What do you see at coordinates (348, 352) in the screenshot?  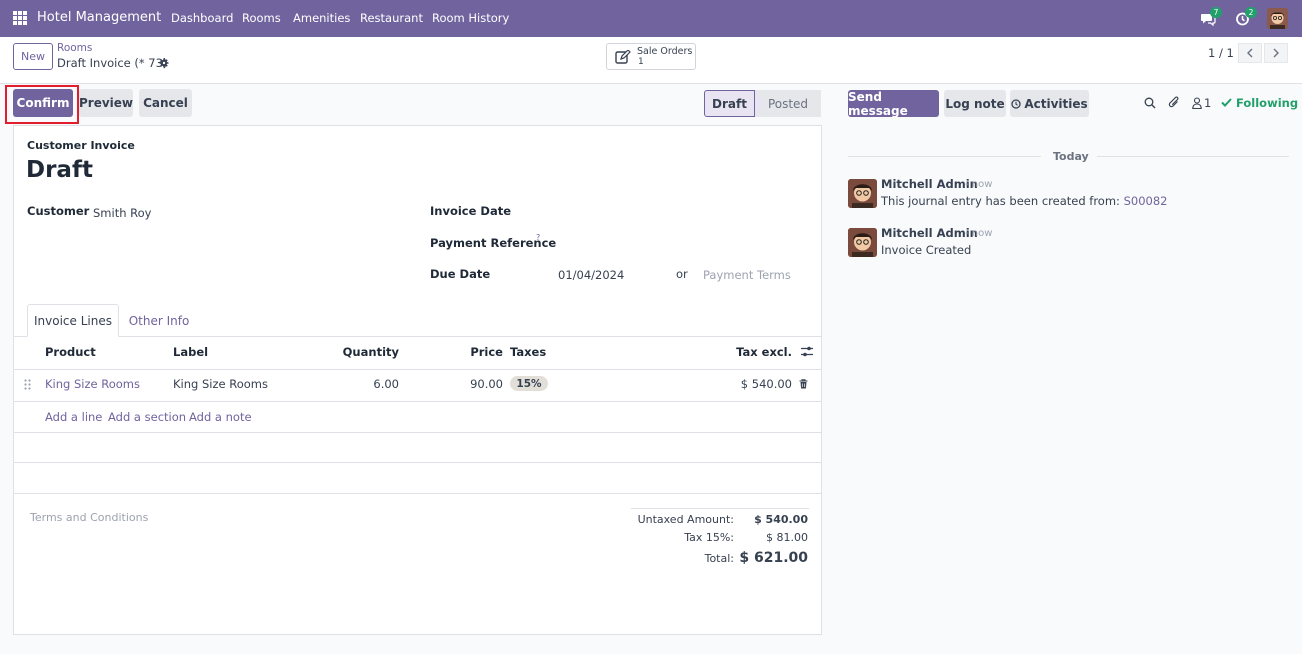 I see `column-quantity: Quantity` at bounding box center [348, 352].